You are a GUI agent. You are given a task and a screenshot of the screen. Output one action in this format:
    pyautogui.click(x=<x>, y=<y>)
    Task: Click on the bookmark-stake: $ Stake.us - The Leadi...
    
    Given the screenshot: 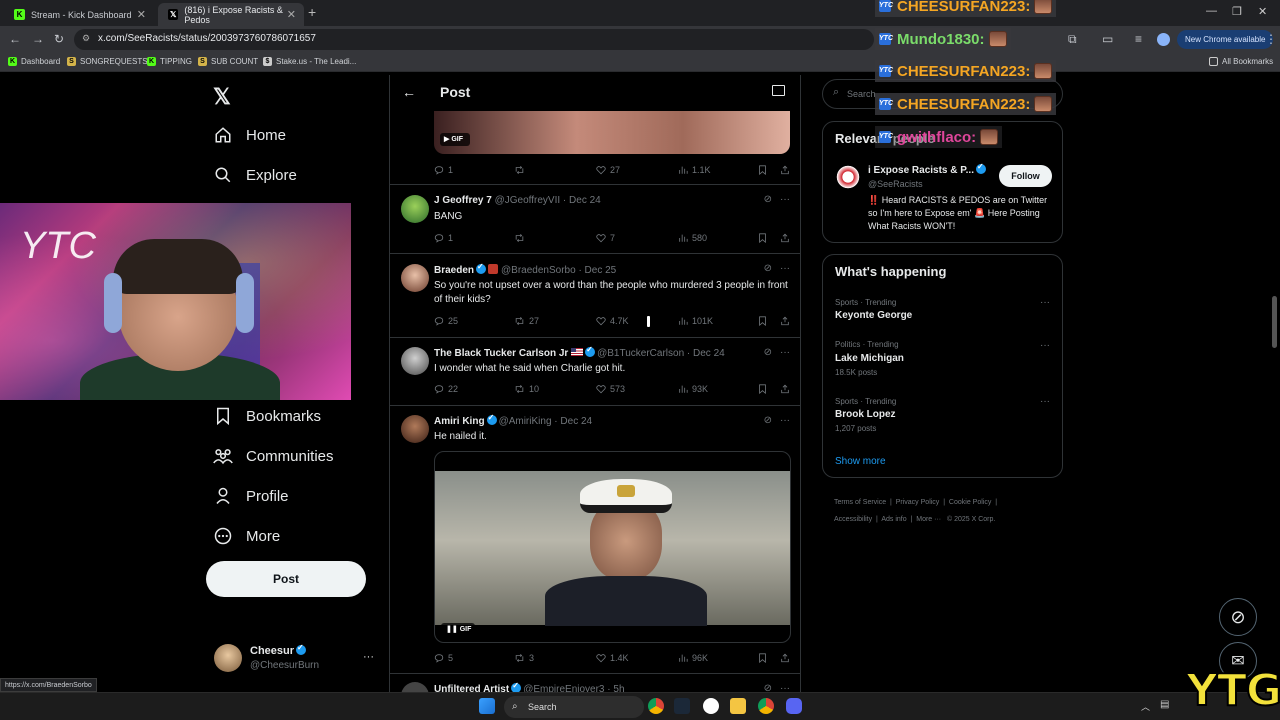 What is the action you would take?
    pyautogui.click(x=309, y=61)
    